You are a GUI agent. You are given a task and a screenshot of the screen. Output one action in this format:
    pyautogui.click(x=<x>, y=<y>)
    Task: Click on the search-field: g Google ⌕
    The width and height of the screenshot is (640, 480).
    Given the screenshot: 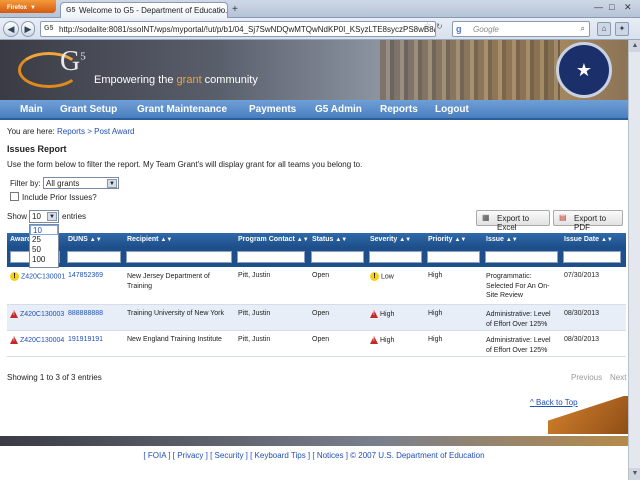 What is the action you would take?
    pyautogui.click(x=521, y=29)
    